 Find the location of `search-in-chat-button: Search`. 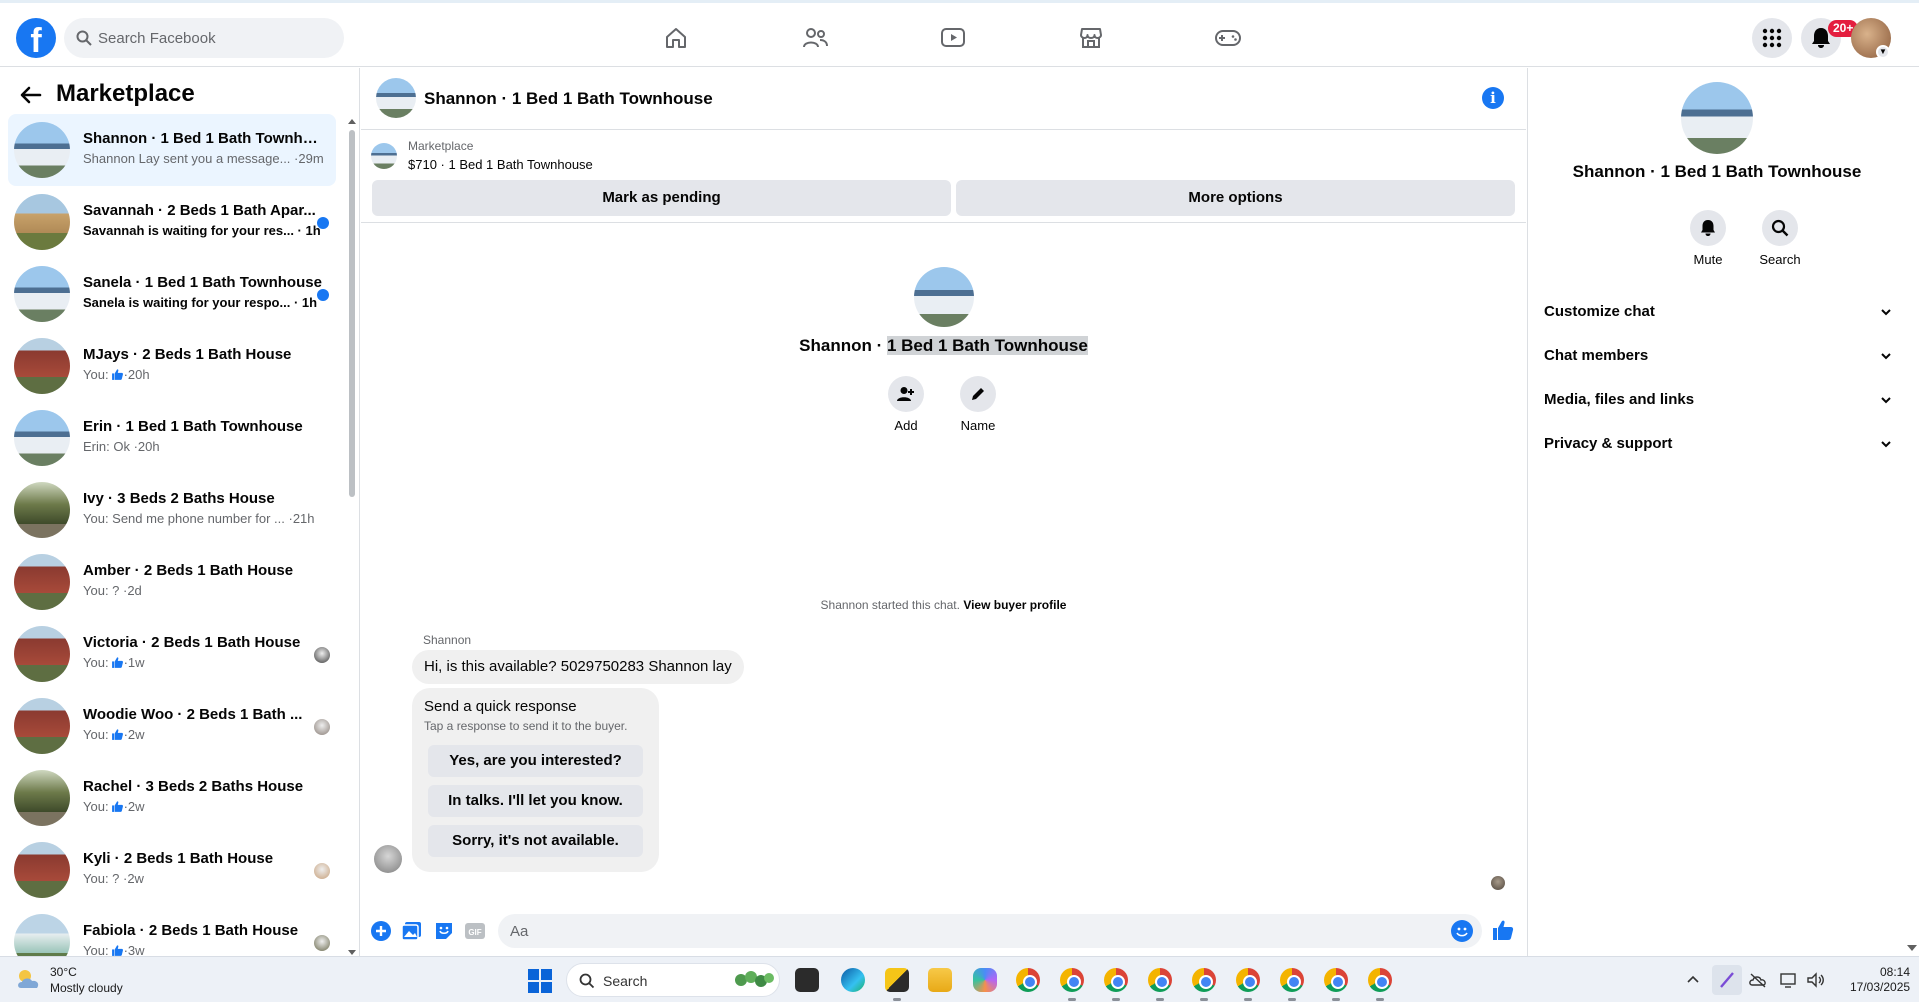

search-in-chat-button: Search is located at coordinates (1780, 238).